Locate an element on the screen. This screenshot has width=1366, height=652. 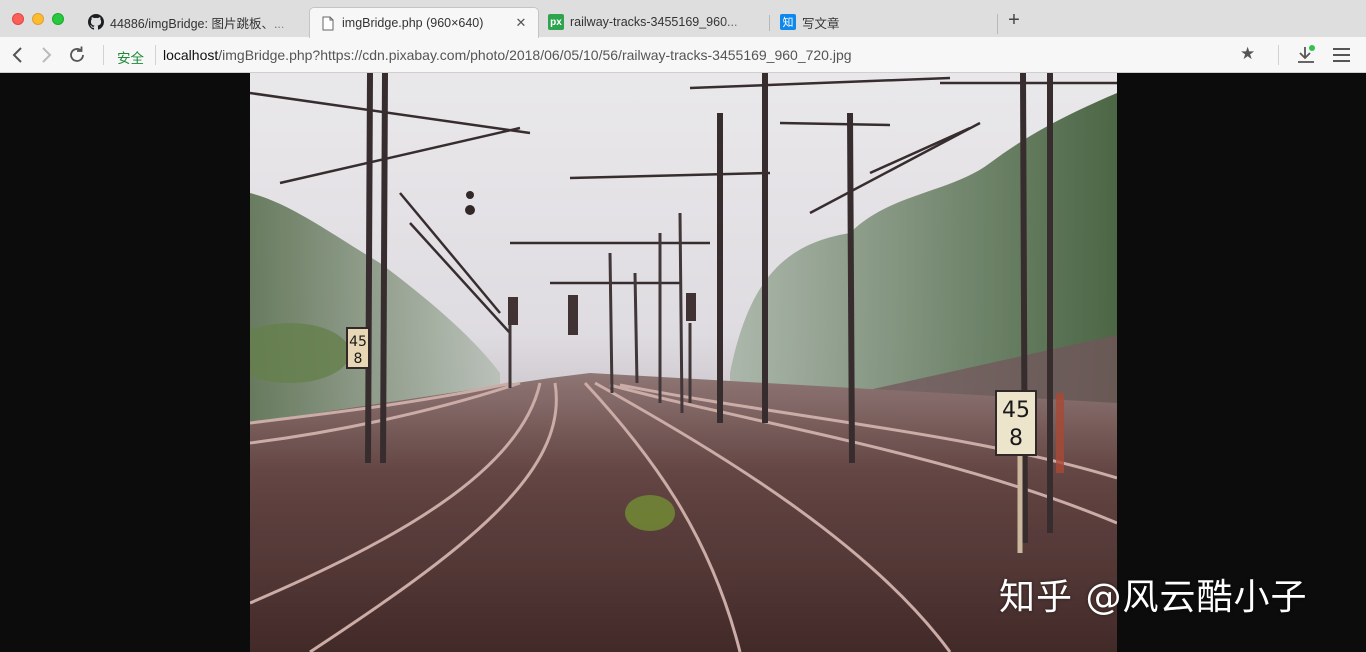
forward-icon is located at coordinates (47, 55).